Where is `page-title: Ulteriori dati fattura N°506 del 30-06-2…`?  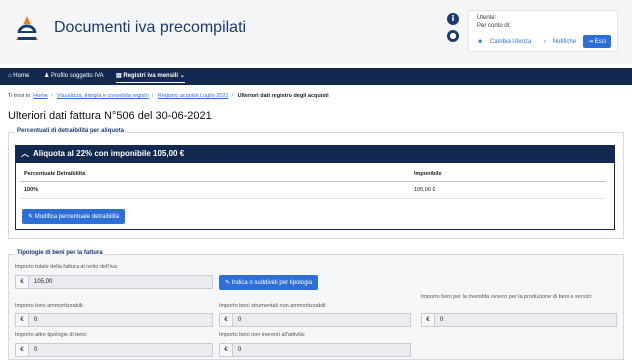 page-title: Ulteriori dati fattura N°506 del 30-06-2… is located at coordinates (110, 116).